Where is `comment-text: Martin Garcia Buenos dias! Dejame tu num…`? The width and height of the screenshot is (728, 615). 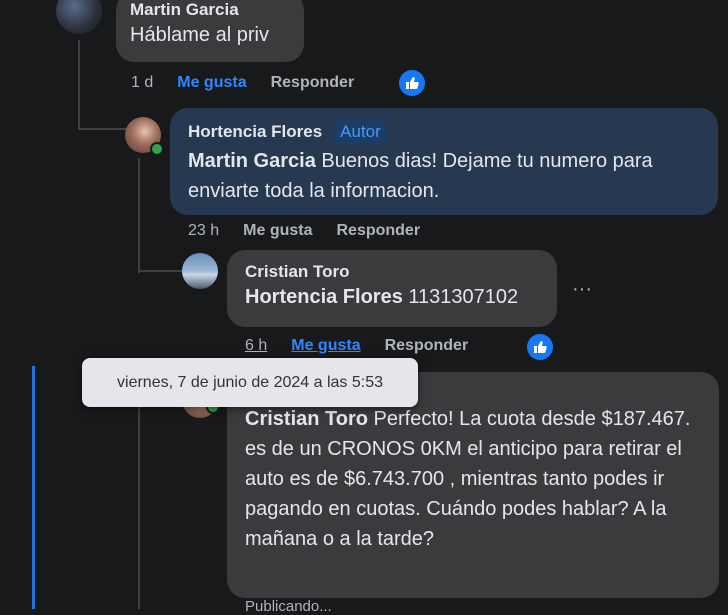
comment-text: Martin Garcia Buenos dias! Dejame tu num… is located at coordinates (444, 176).